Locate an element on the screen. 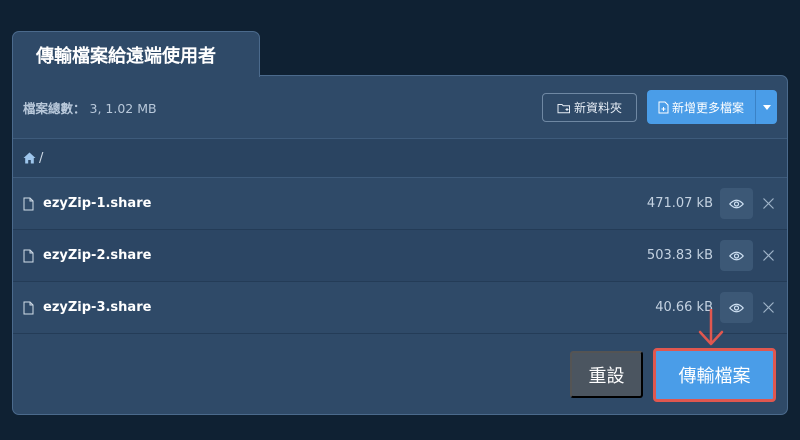 The image size is (800, 440). dialog-tab-title: 傳輸檔案給遠端使用者 is located at coordinates (136, 54).